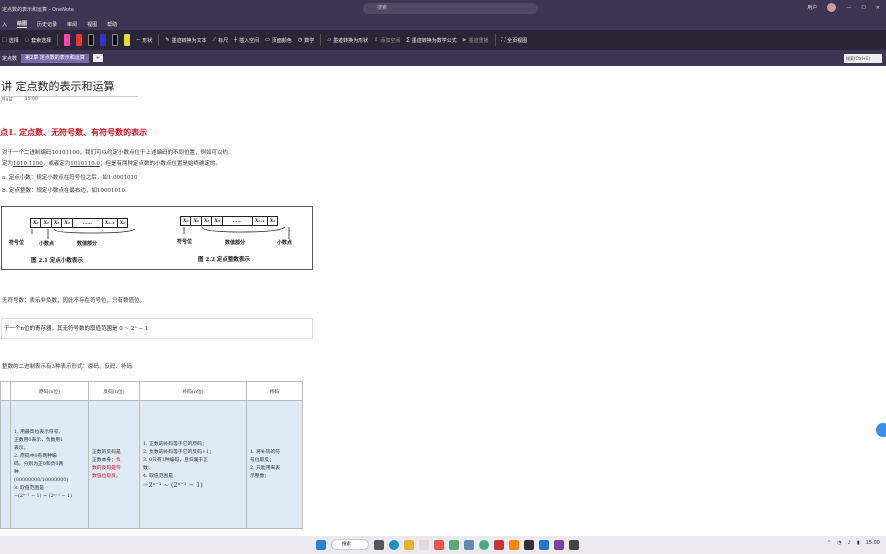  What do you see at coordinates (350, 544) in the screenshot?
I see `taskbar-search: 搜索` at bounding box center [350, 544].